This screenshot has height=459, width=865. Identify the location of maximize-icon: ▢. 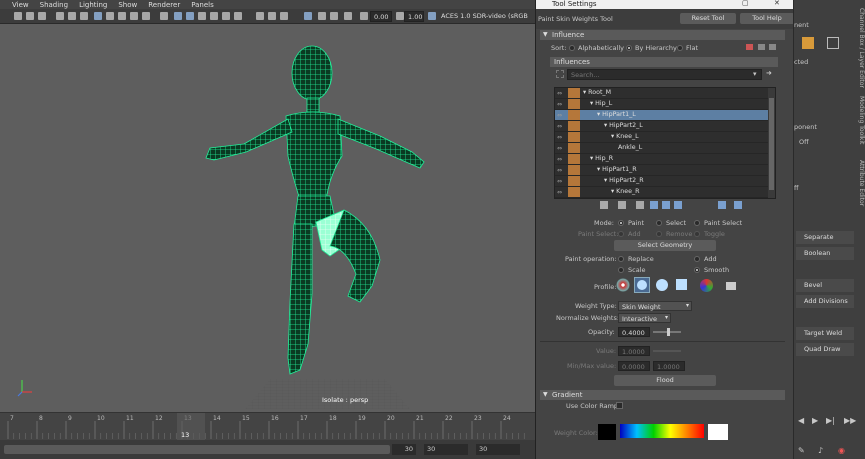
(745, 3).